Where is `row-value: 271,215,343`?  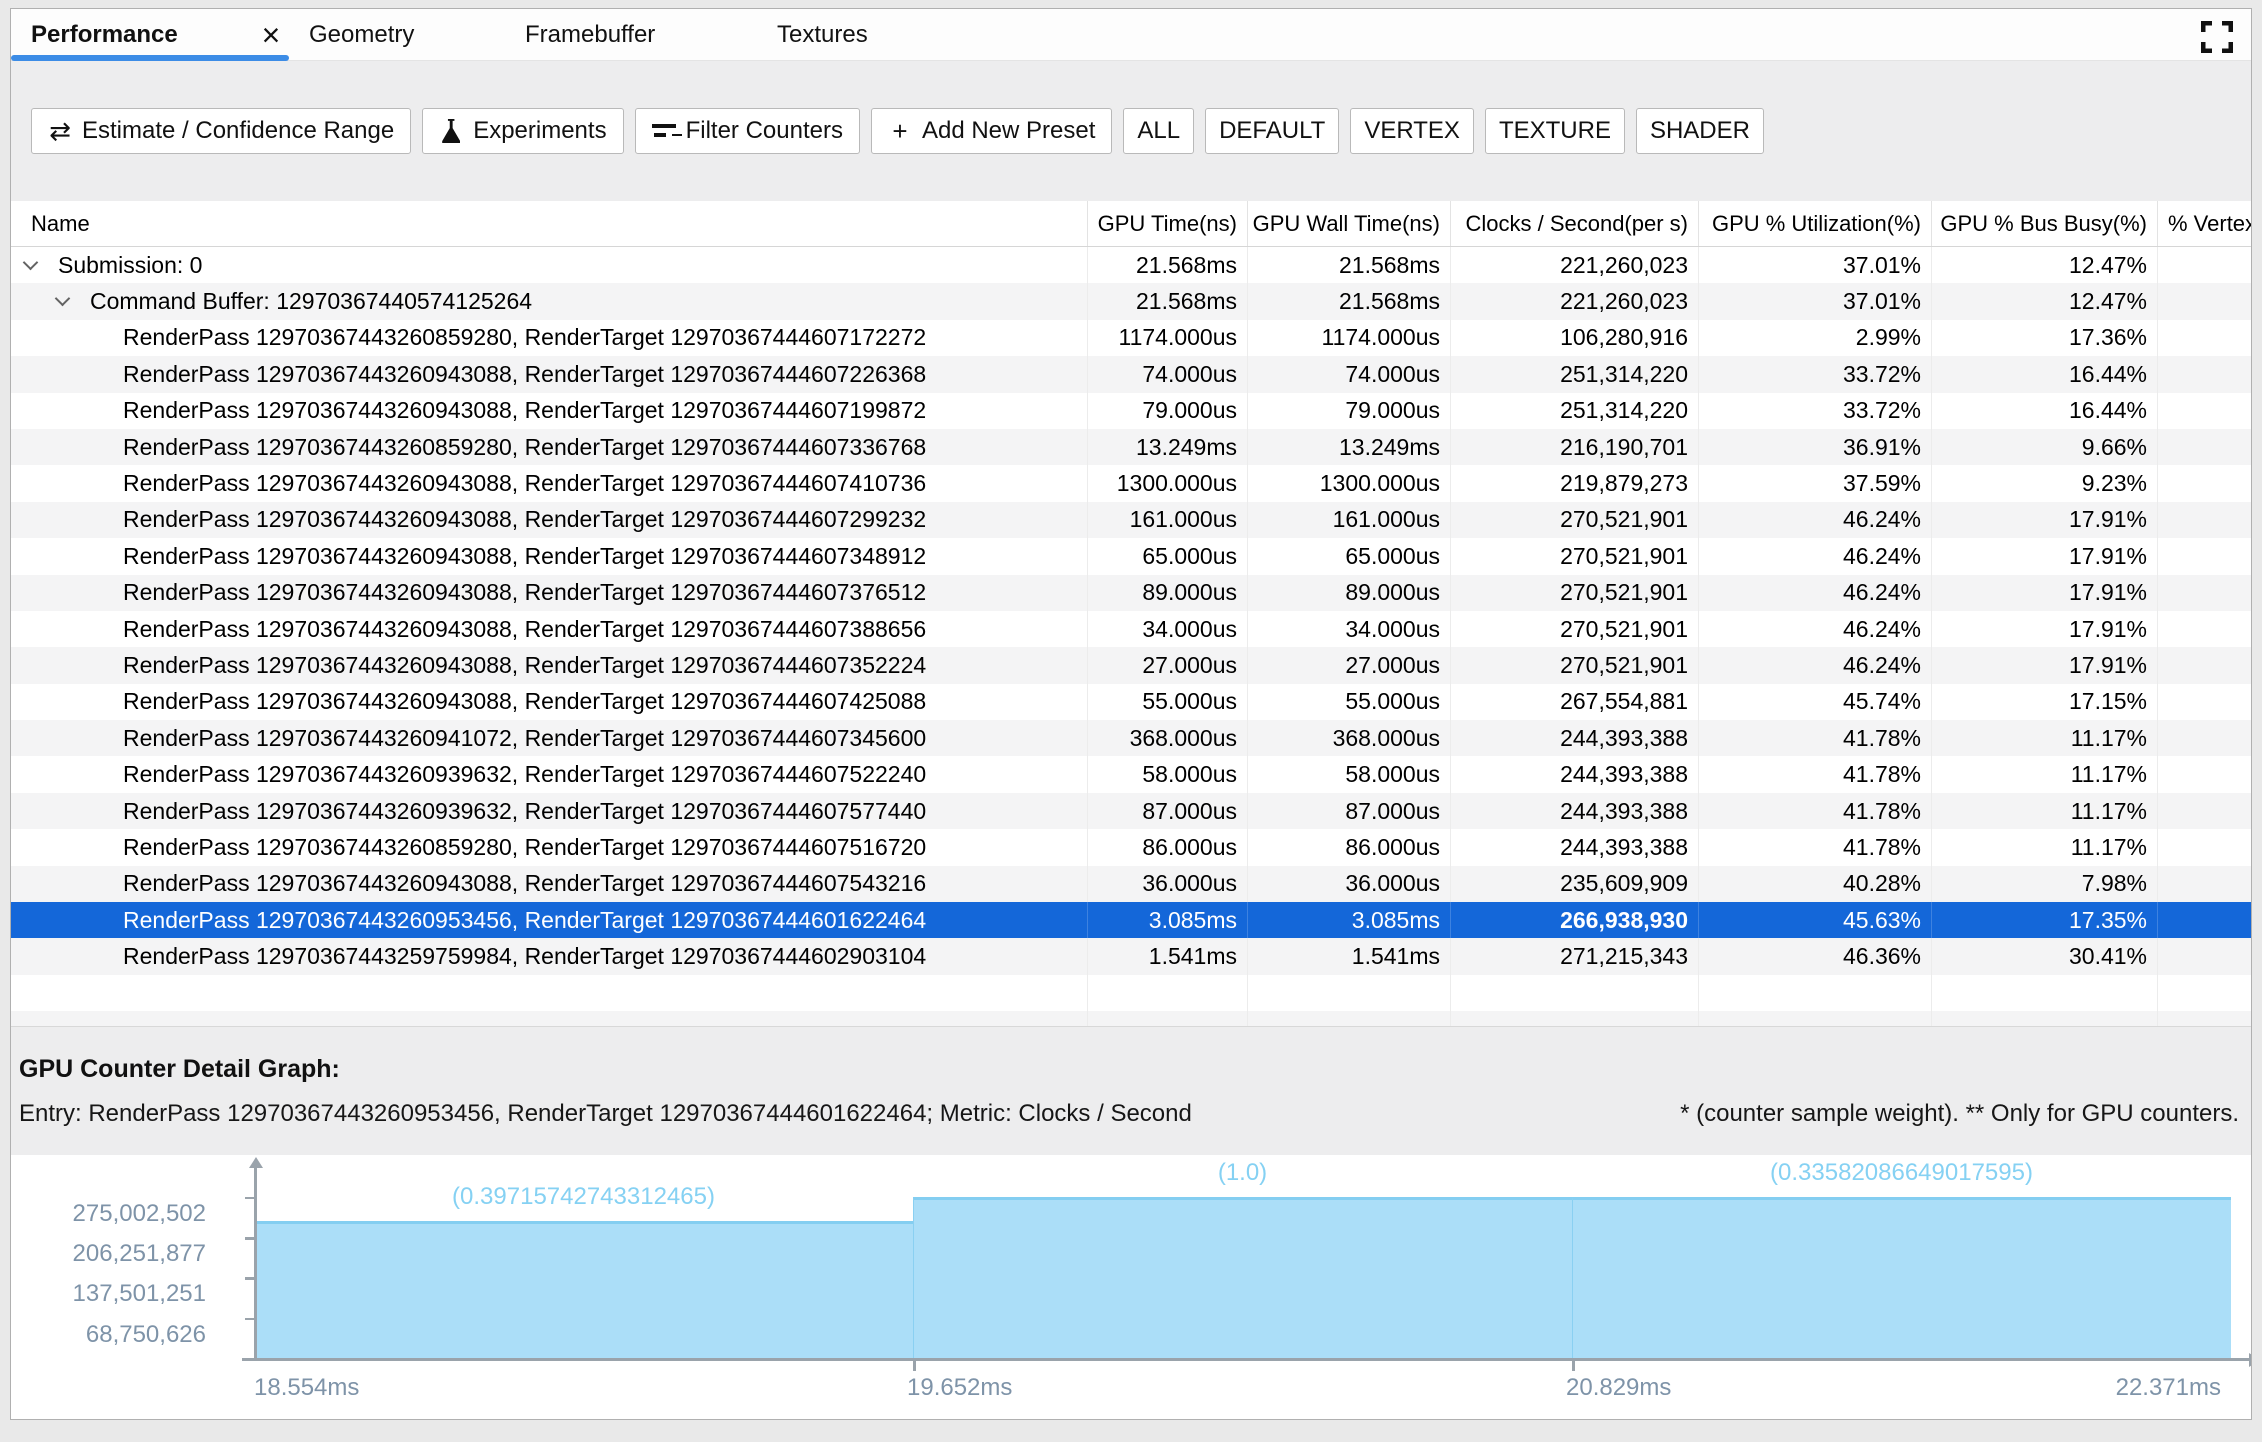
row-value: 271,215,343 is located at coordinates (1575, 956).